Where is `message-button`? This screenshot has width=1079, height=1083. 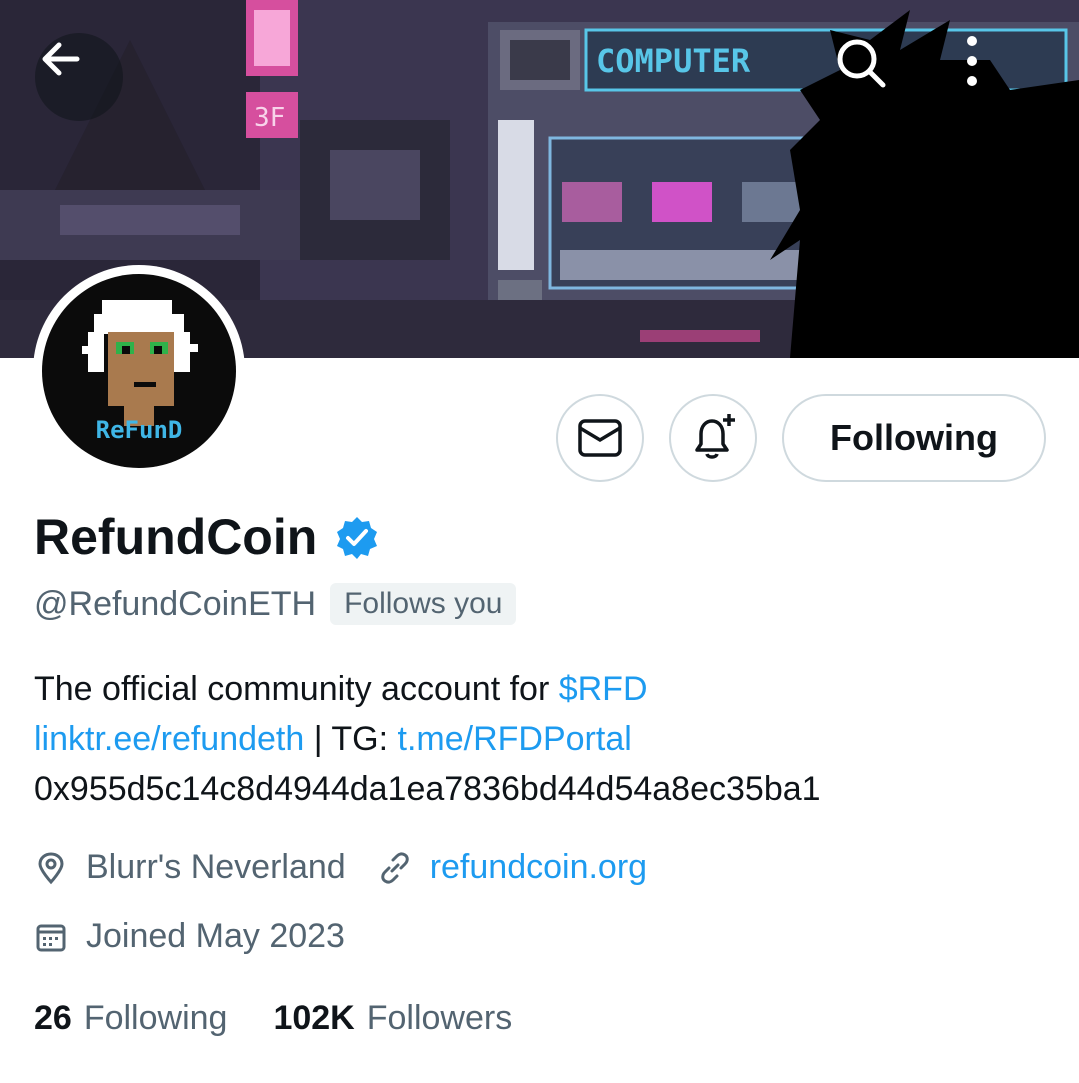 message-button is located at coordinates (600, 438).